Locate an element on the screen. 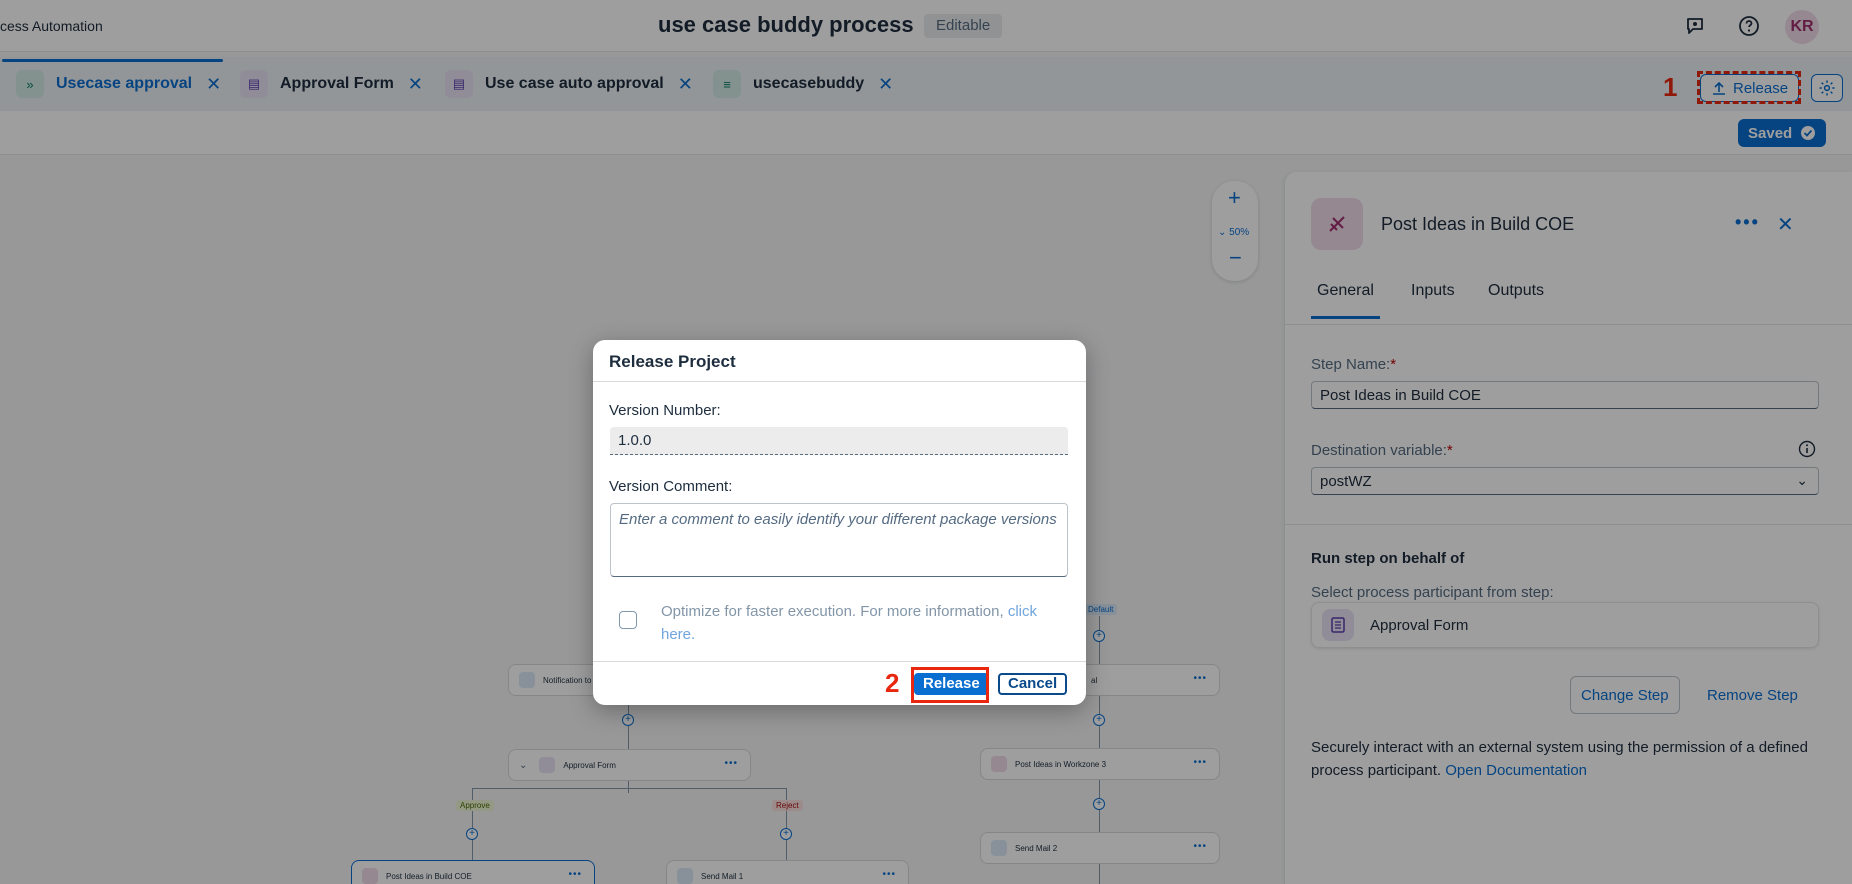  release-annotation-box is located at coordinates (950, 685).